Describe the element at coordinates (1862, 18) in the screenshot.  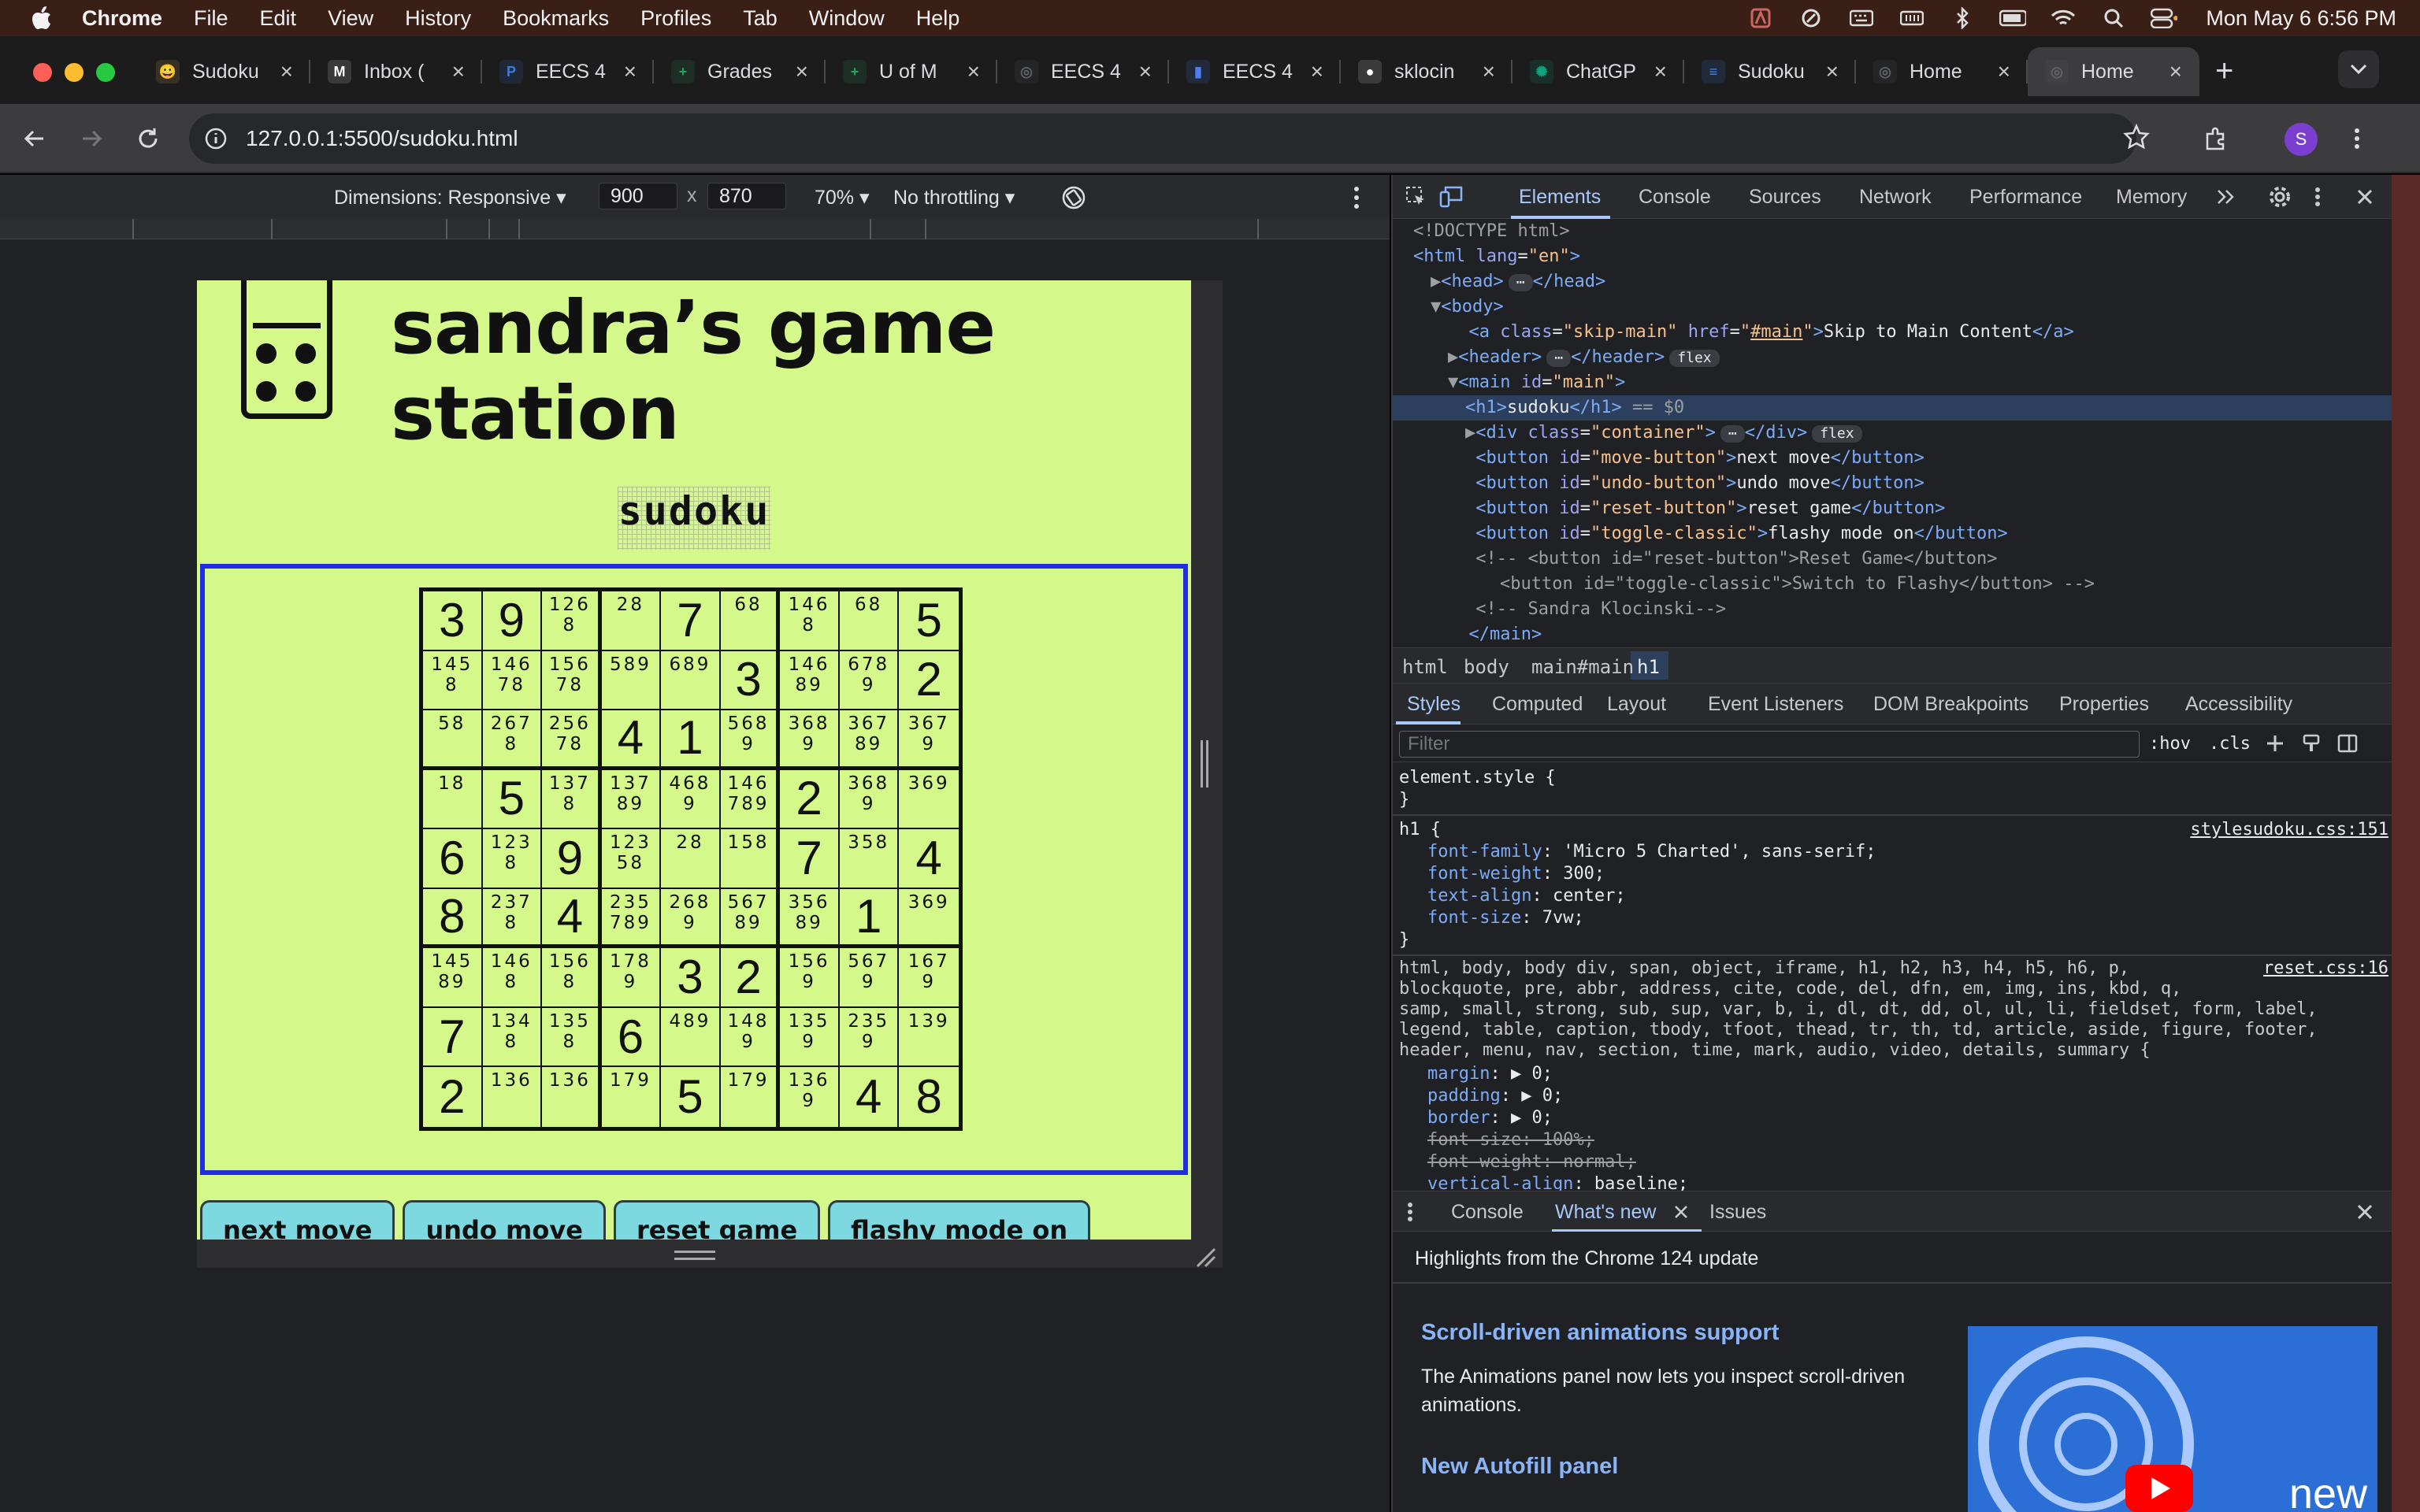
I see `keyboard-icon` at that location.